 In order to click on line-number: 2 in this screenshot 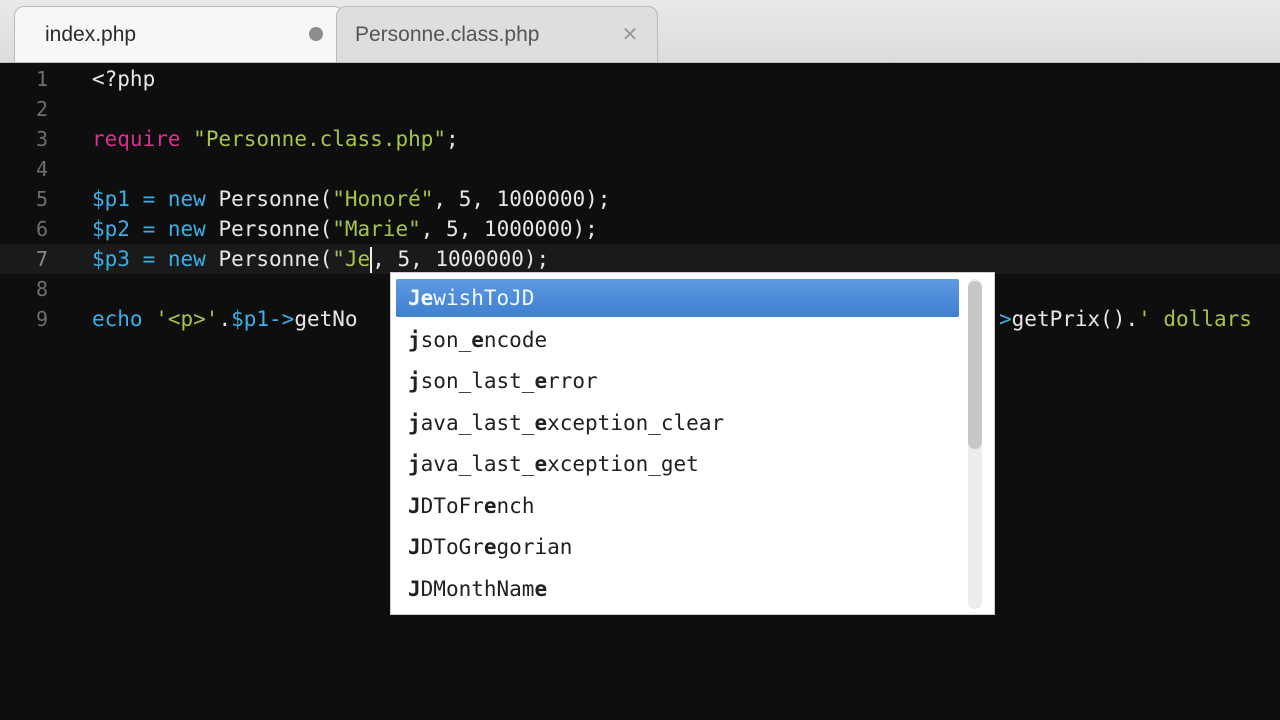, I will do `click(41, 109)`.